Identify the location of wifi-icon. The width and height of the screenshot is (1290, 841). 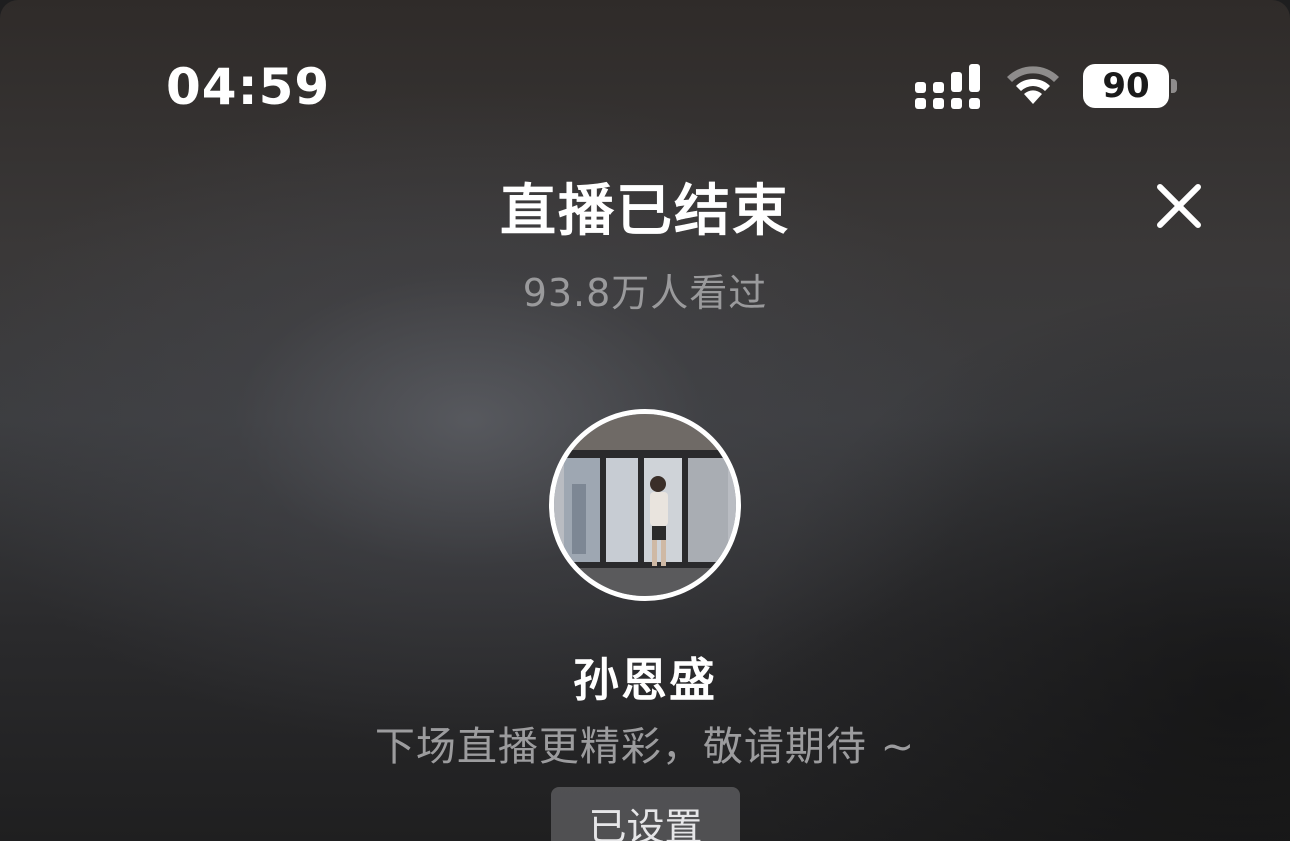
(1033, 85).